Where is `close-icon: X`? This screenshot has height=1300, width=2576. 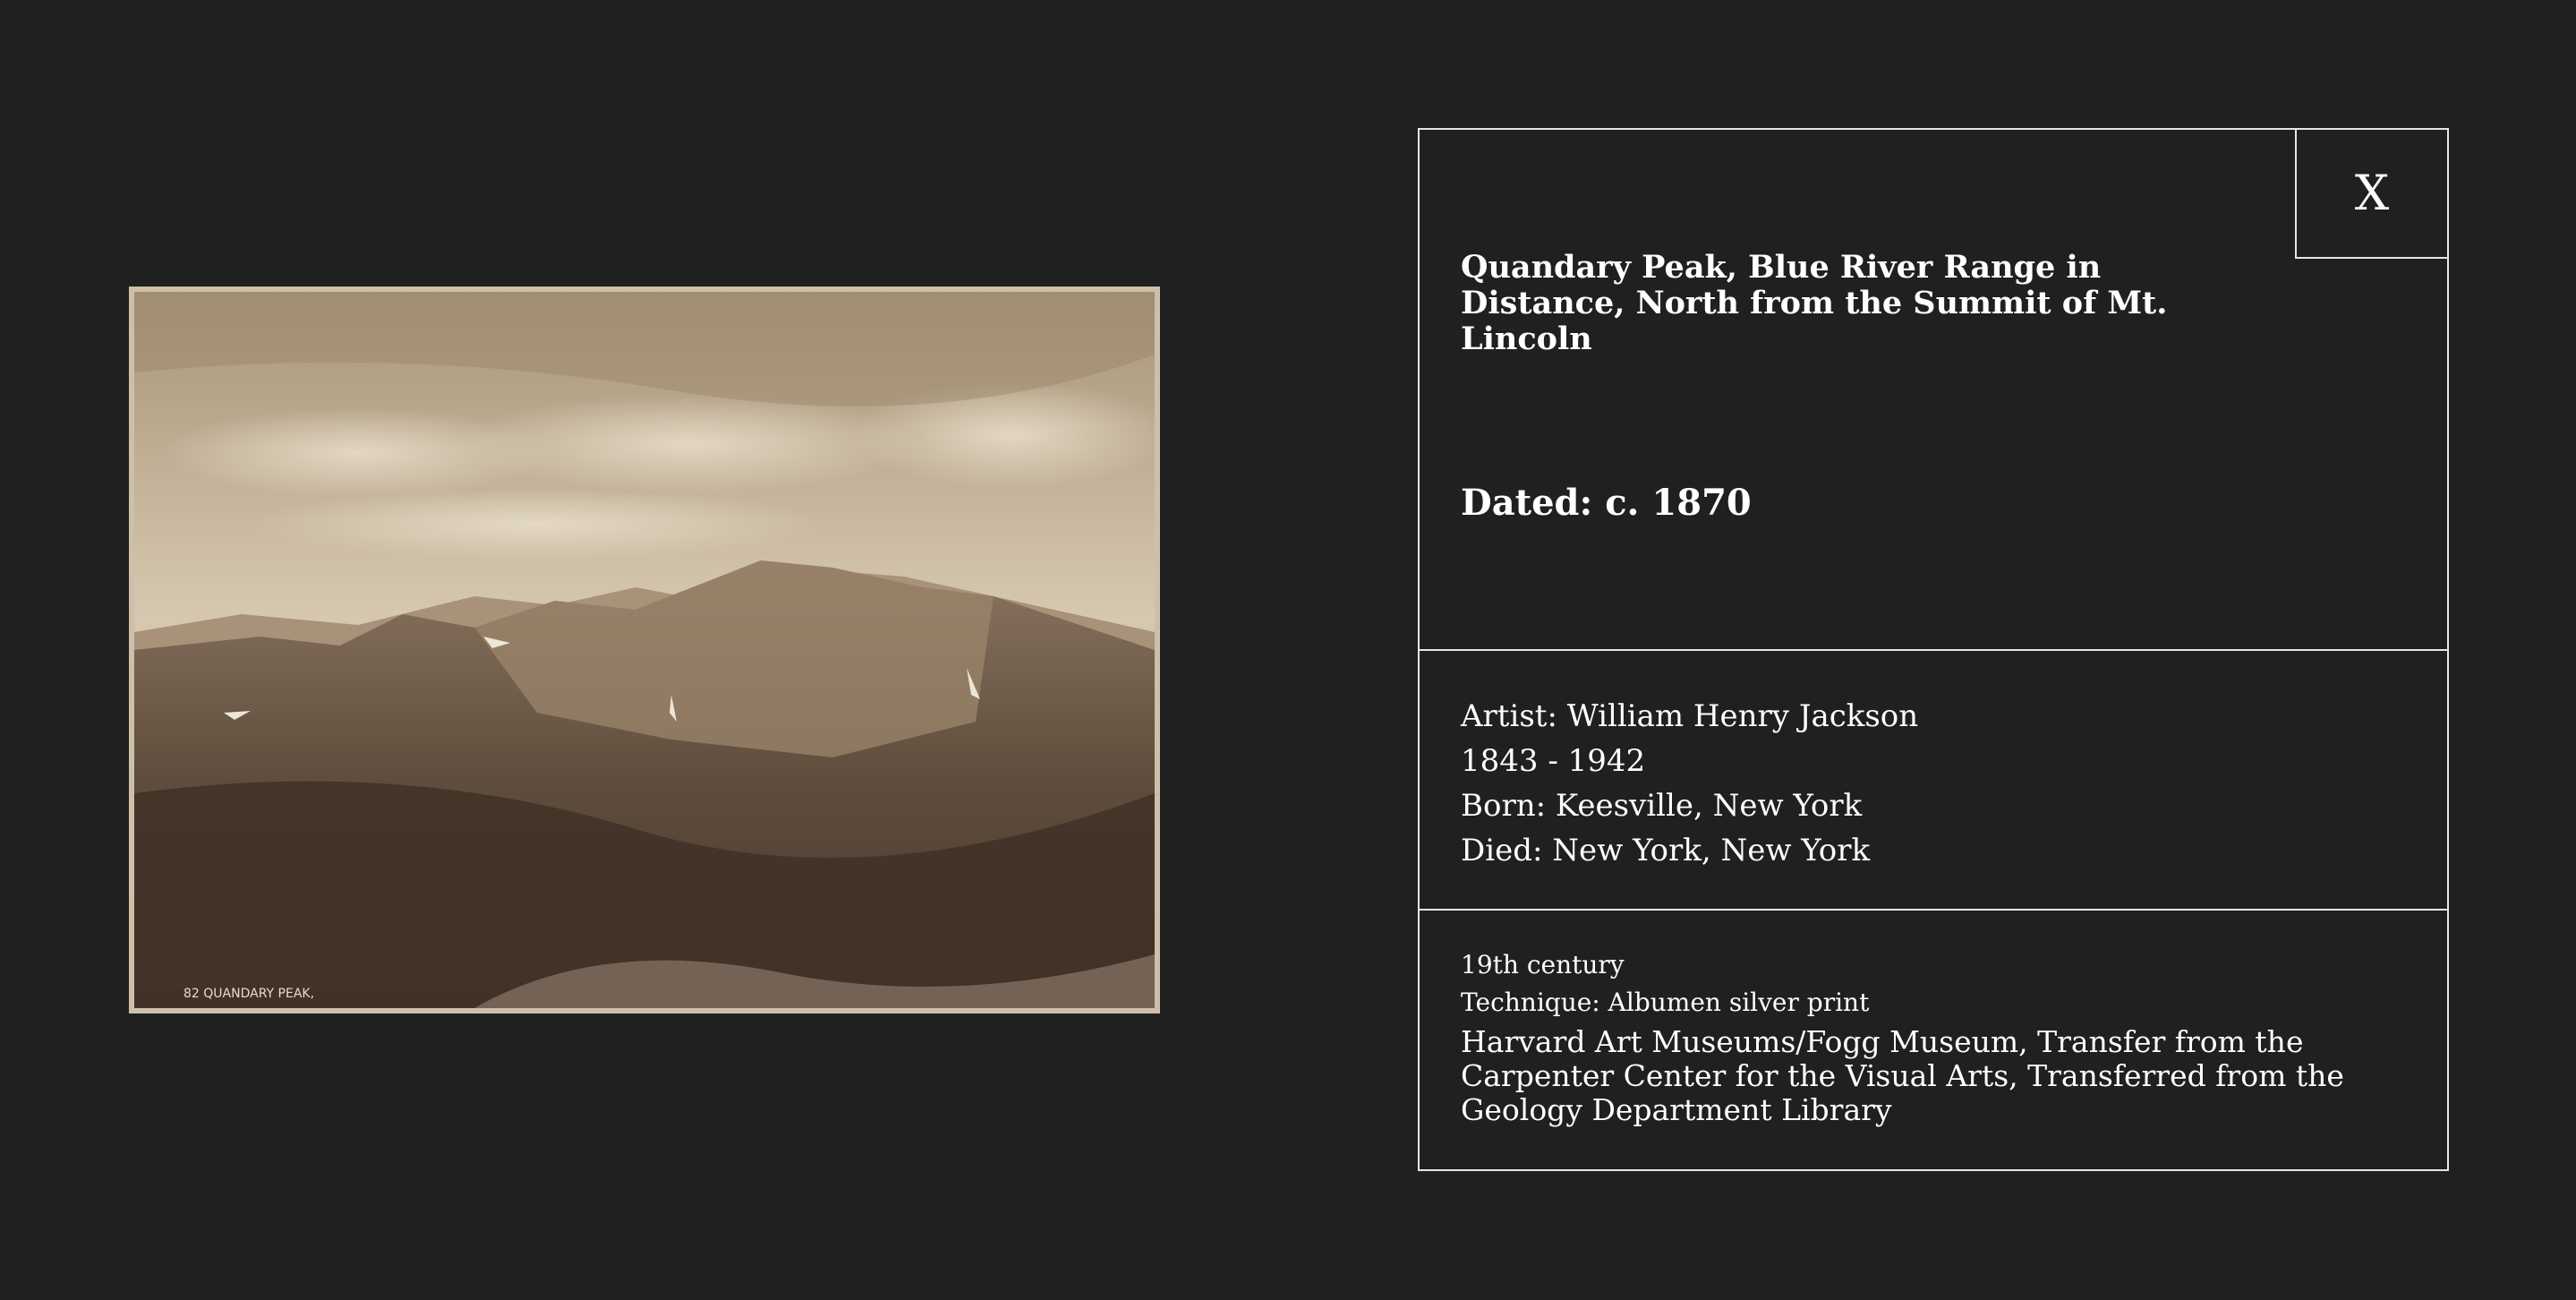 close-icon: X is located at coordinates (2372, 193).